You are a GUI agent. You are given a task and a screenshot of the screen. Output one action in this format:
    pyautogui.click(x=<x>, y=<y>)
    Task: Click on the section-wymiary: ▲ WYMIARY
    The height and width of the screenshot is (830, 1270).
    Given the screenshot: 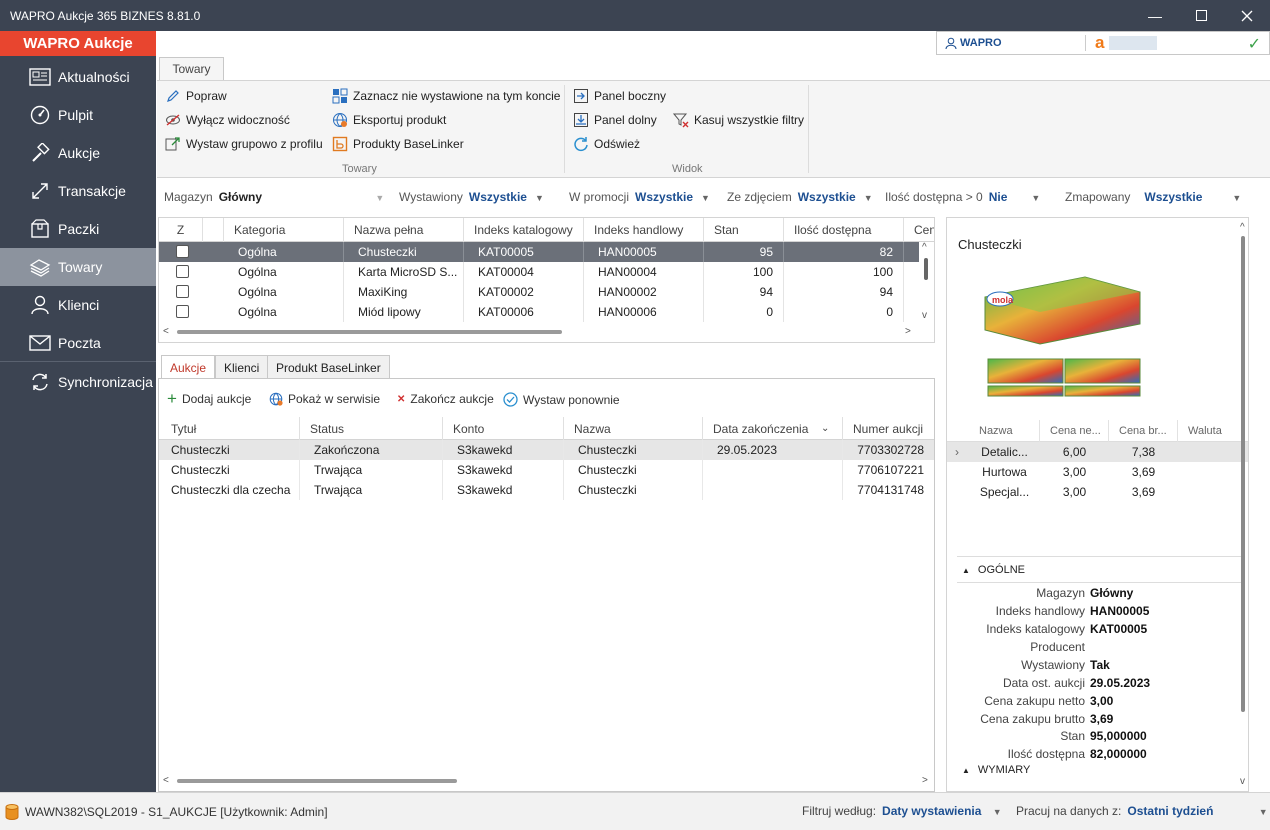 What is the action you would take?
    pyautogui.click(x=996, y=770)
    